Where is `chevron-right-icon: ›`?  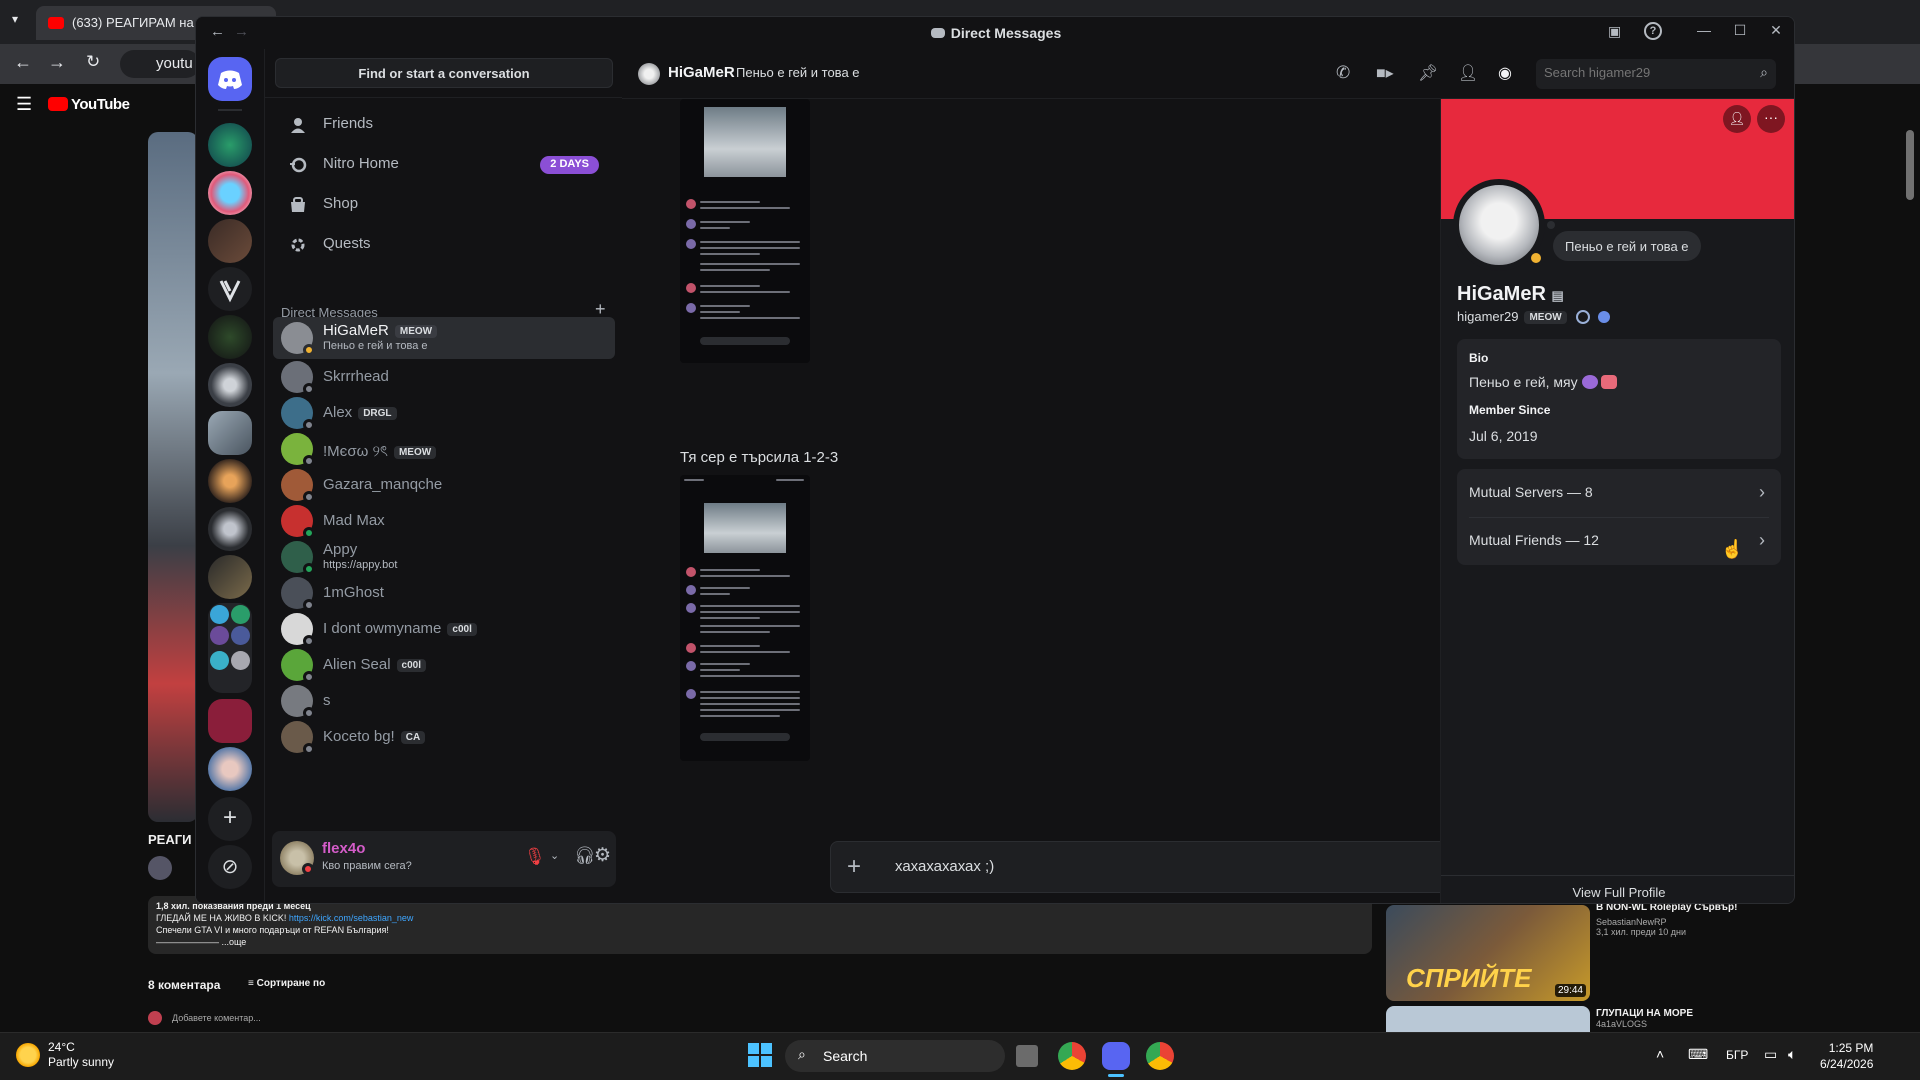
chevron-right-icon: › is located at coordinates (1762, 540).